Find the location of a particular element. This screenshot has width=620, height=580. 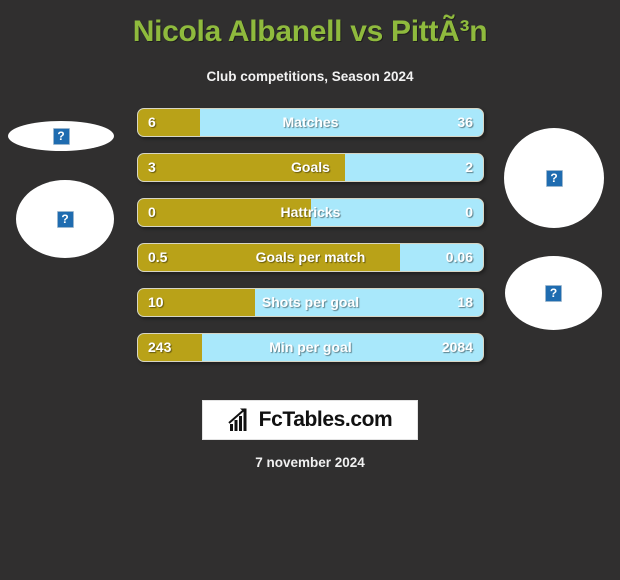

report-date: 7 november 2024 is located at coordinates (310, 462).